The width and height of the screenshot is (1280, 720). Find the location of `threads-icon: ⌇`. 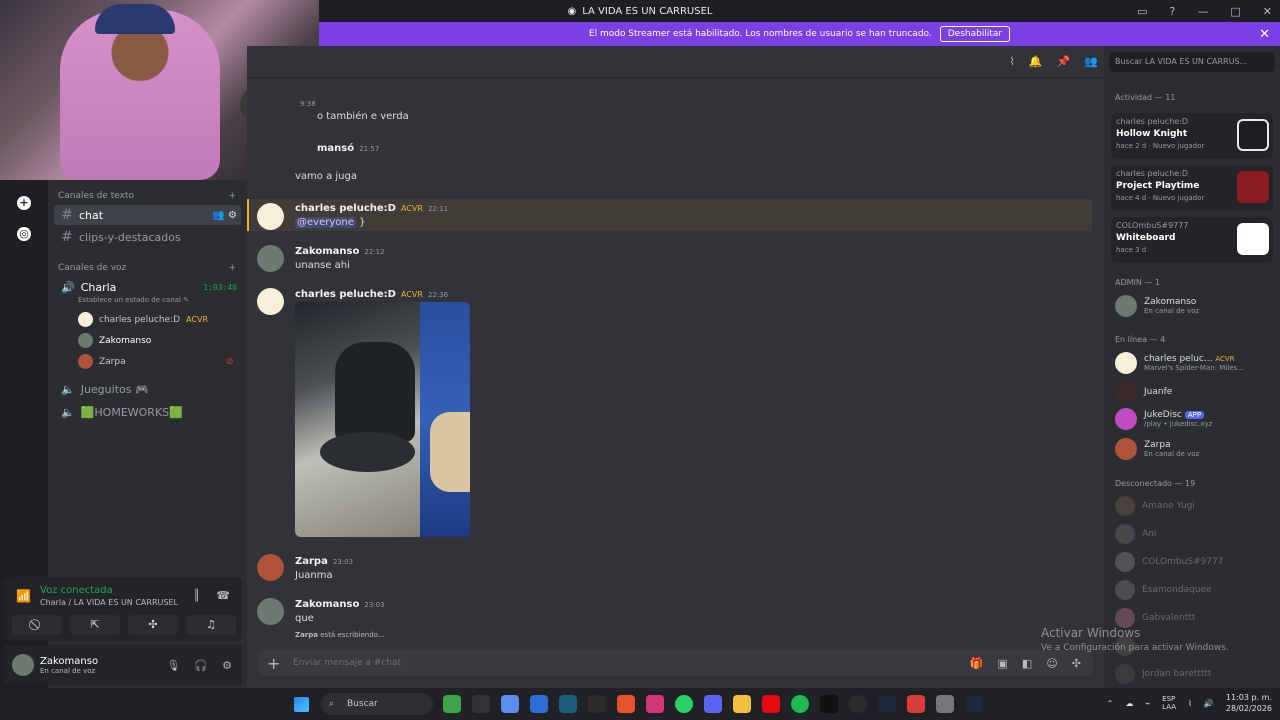

threads-icon: ⌇ is located at coordinates (1012, 61).